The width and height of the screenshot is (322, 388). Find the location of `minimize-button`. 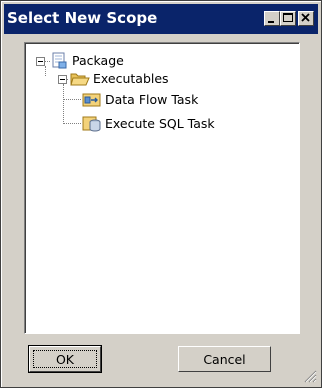

minimize-button is located at coordinates (272, 18).